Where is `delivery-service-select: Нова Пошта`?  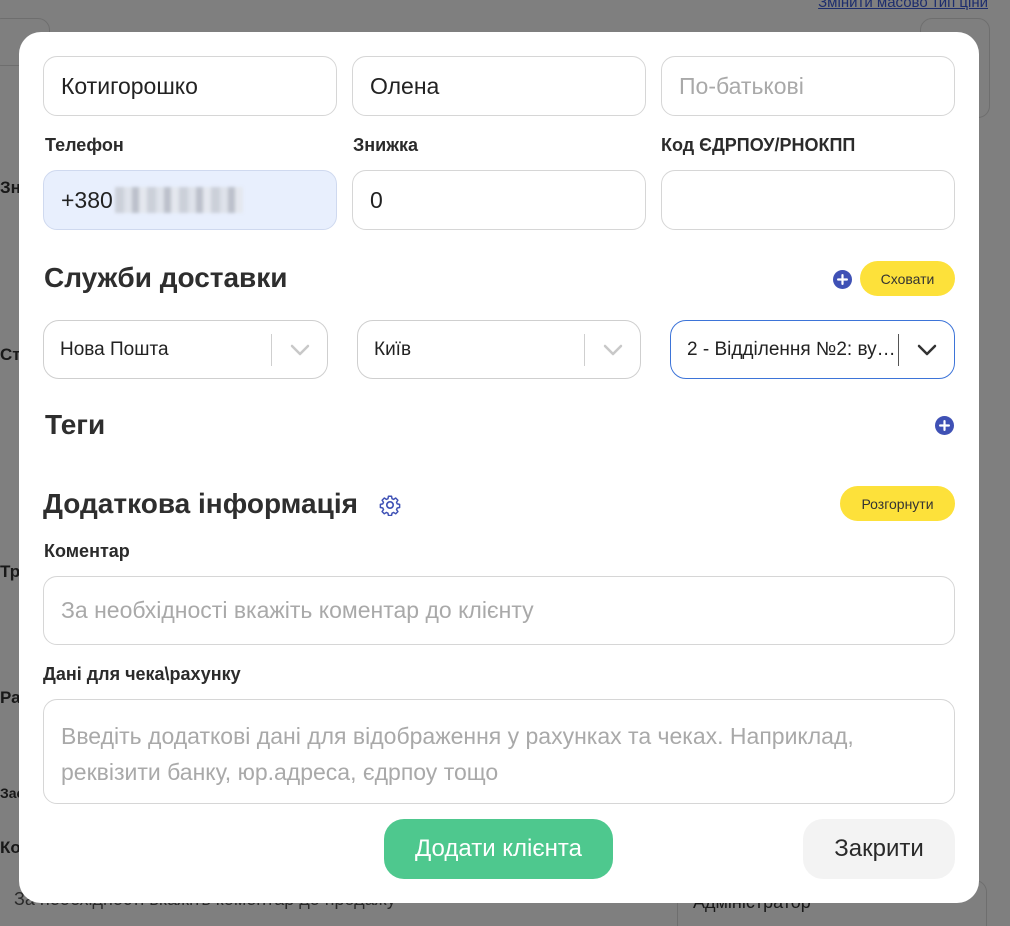 delivery-service-select: Нова Пошта is located at coordinates (185, 349).